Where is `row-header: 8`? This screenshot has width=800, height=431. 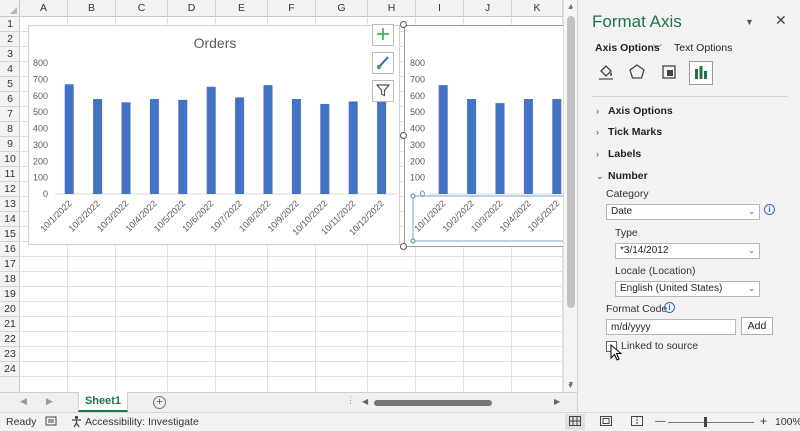 row-header: 8 is located at coordinates (10, 129).